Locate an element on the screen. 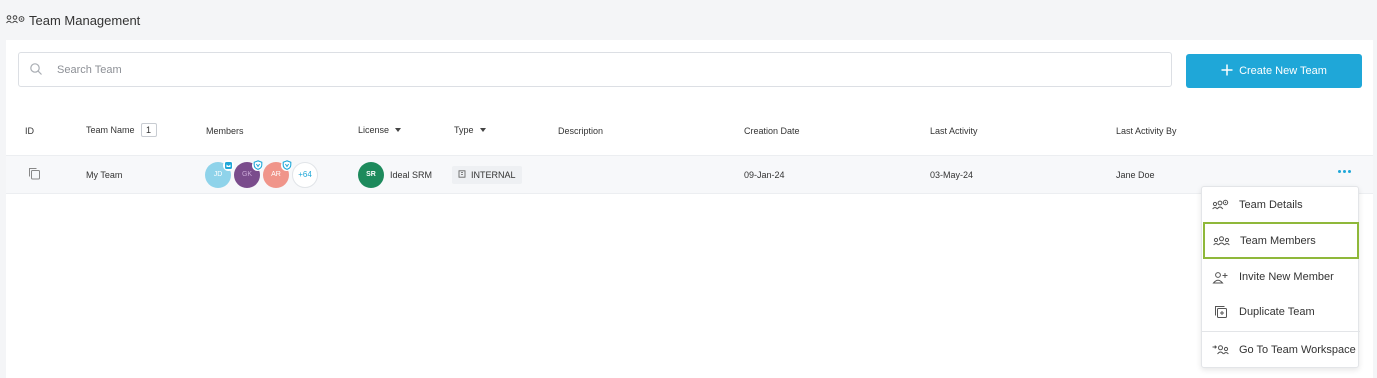 Image resolution: width=1377 pixels, height=378 pixels. copy-id-icon is located at coordinates (34, 174).